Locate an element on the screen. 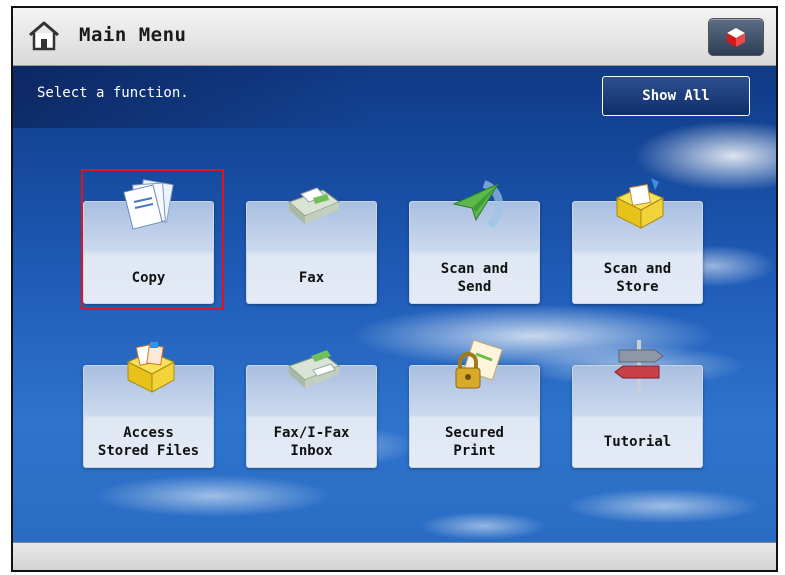  tile-secured-print: Secured Print is located at coordinates (474, 404).